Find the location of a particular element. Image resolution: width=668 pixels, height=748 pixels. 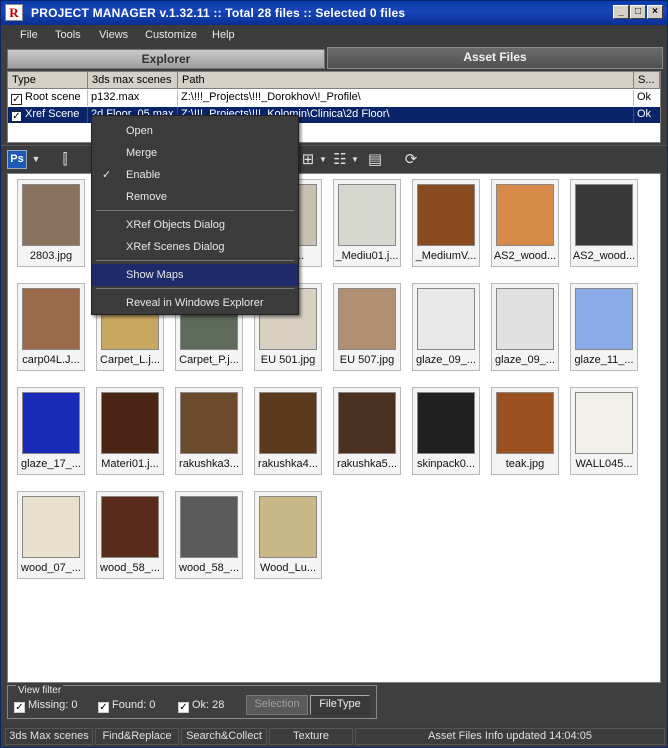

status-tab-3ds-scenes: 3ds Max scenes is located at coordinates (49, 736).